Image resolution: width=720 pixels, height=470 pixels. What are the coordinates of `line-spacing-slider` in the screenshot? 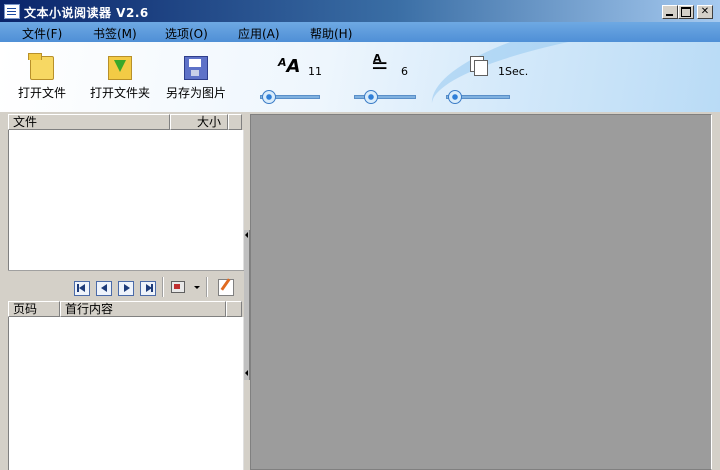 It's located at (385, 97).